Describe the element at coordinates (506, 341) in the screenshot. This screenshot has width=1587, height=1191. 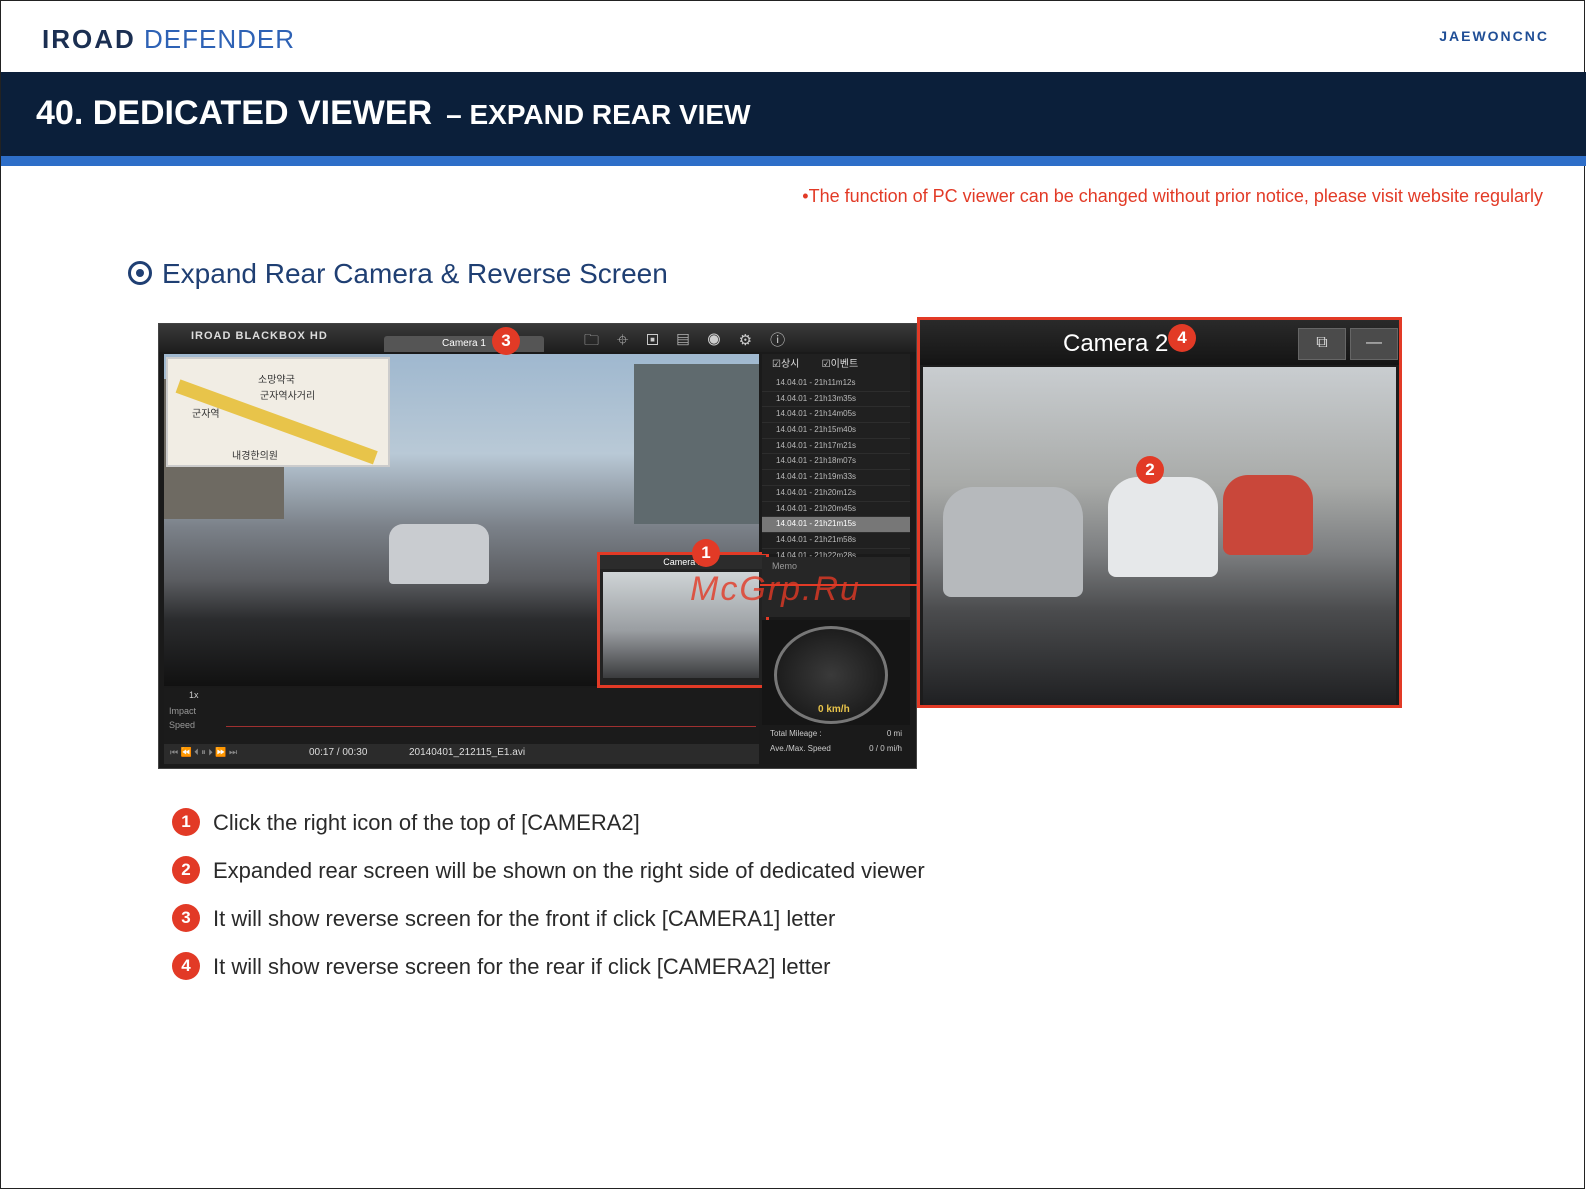
I see `callout-badge-3: 3` at that location.